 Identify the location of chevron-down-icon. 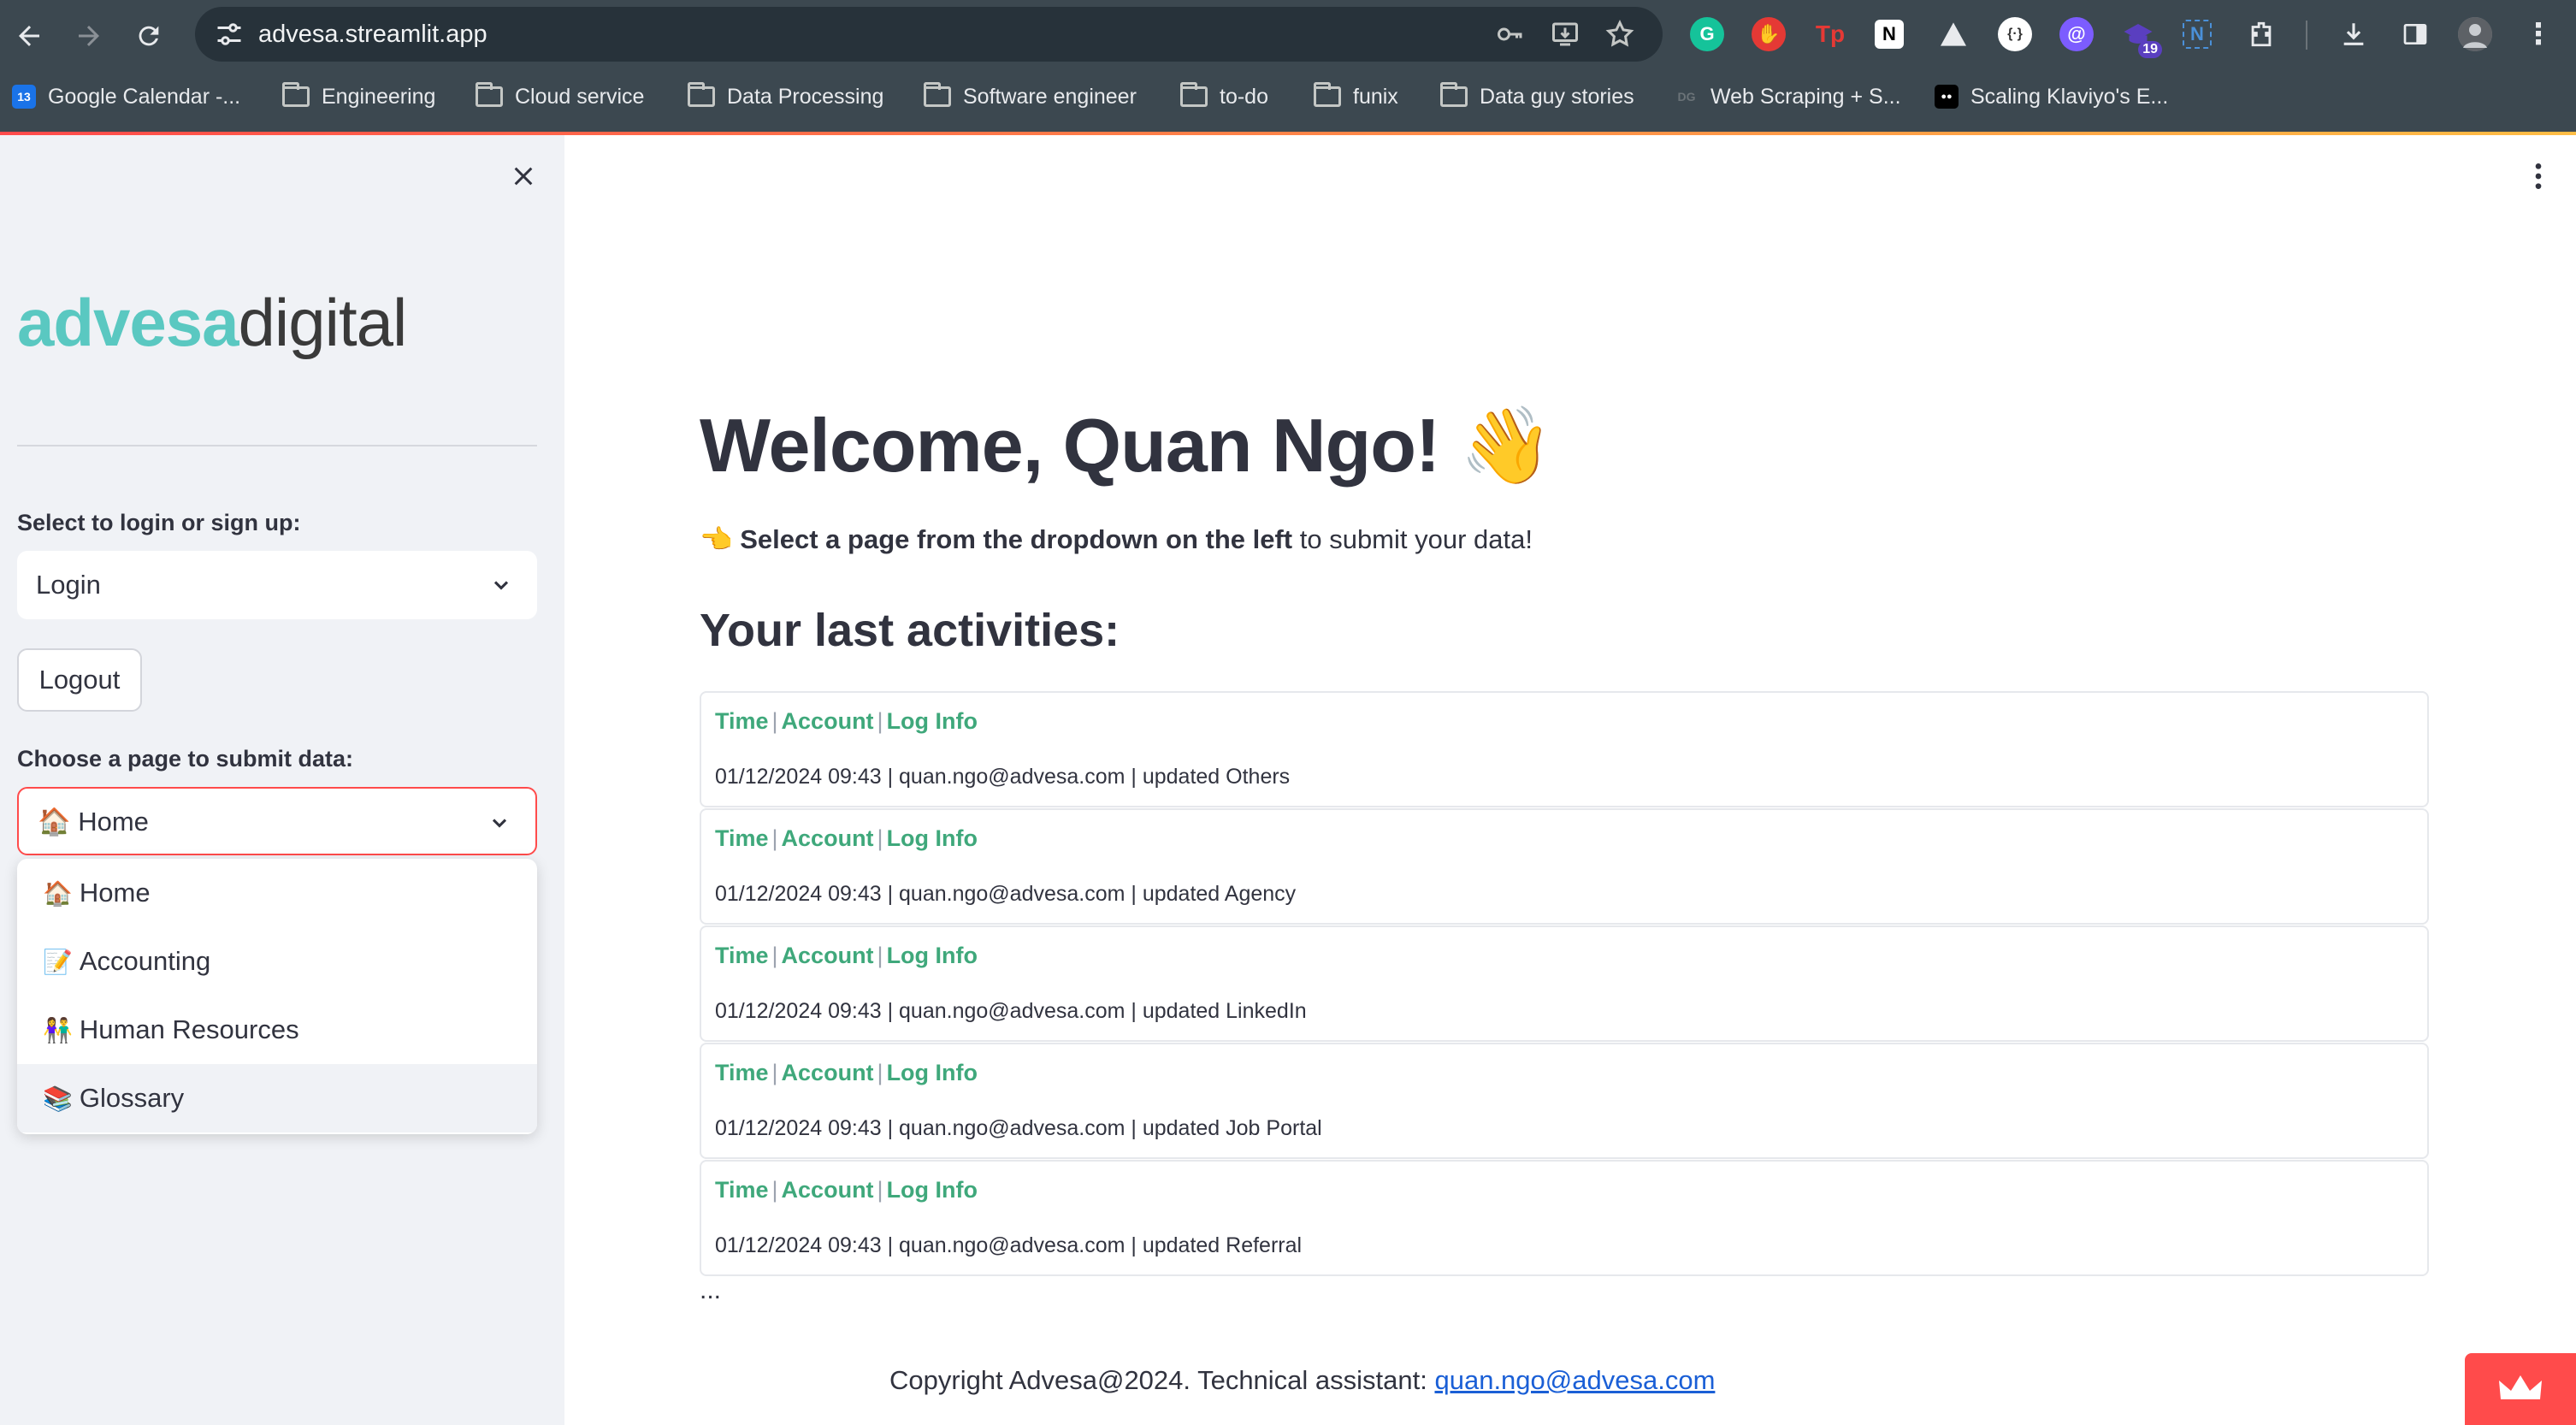
(500, 824).